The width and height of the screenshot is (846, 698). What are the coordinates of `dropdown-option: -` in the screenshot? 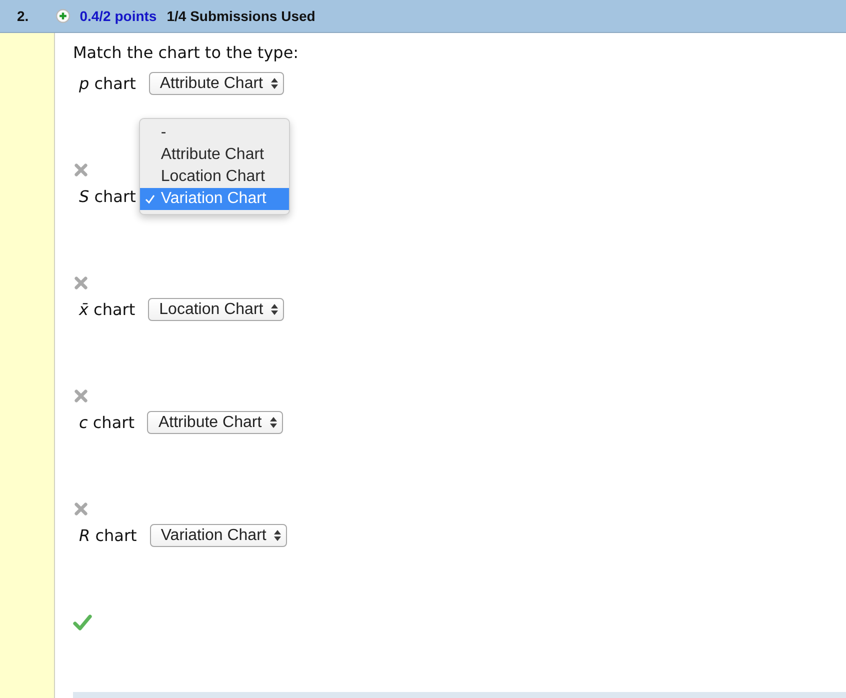 It's located at (214, 133).